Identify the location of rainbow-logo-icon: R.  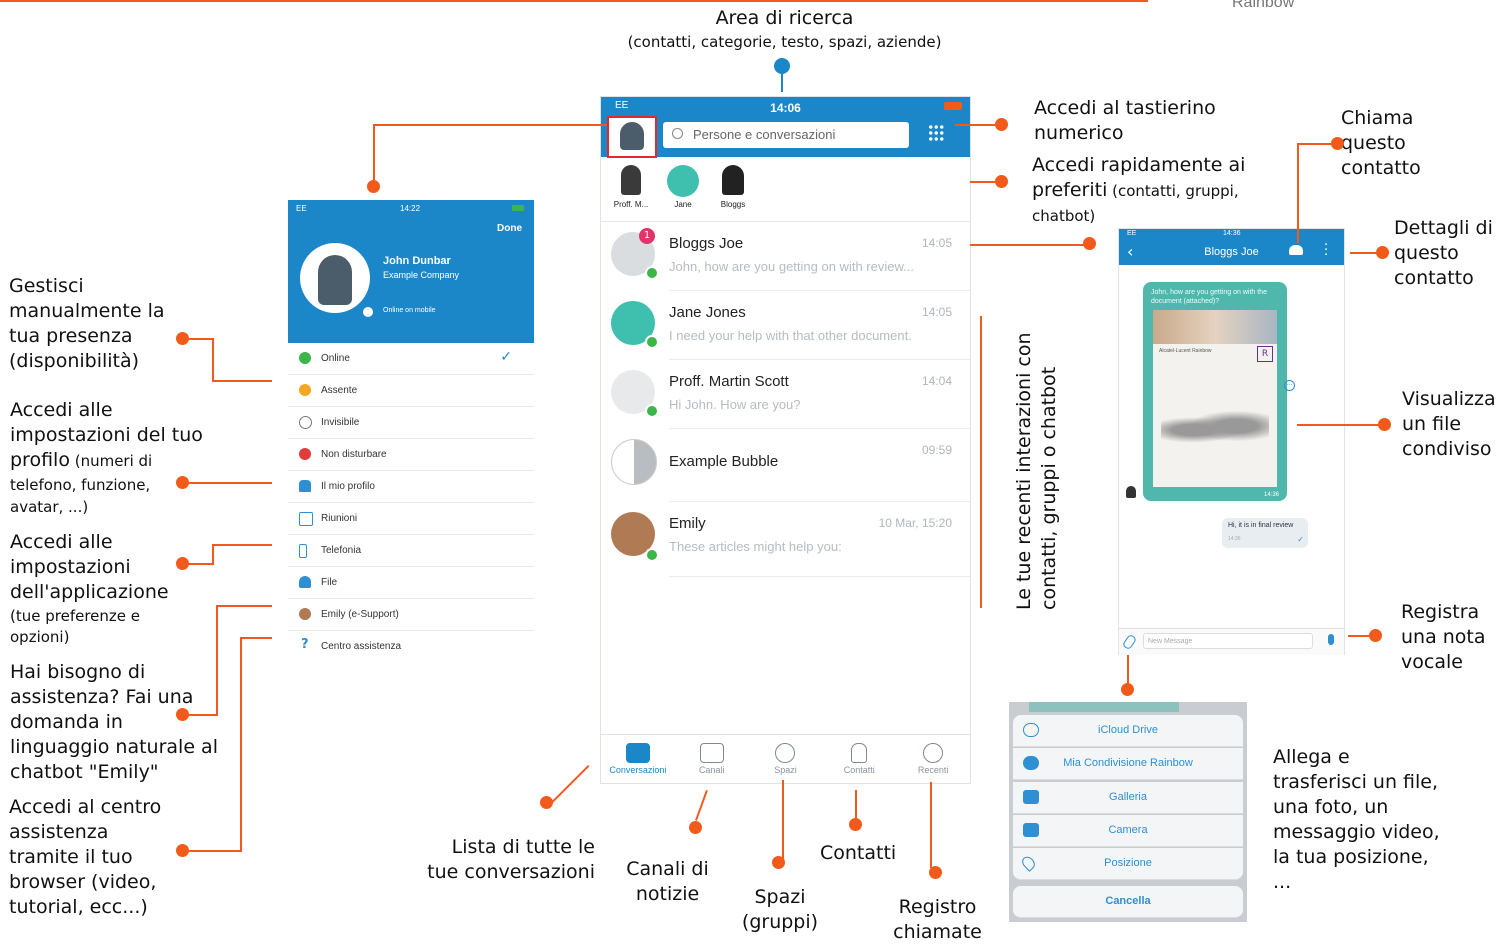
(1265, 354).